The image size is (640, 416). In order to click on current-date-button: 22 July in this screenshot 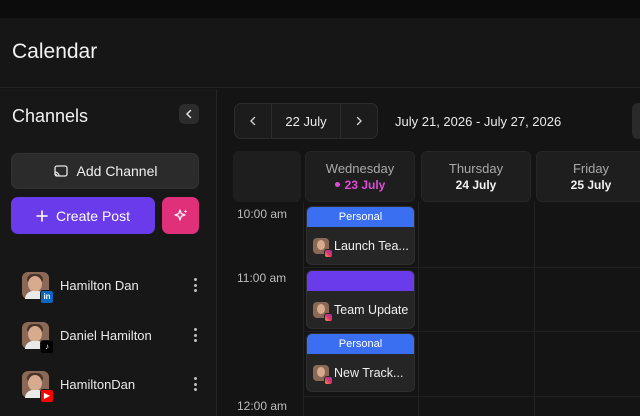, I will do `click(306, 121)`.